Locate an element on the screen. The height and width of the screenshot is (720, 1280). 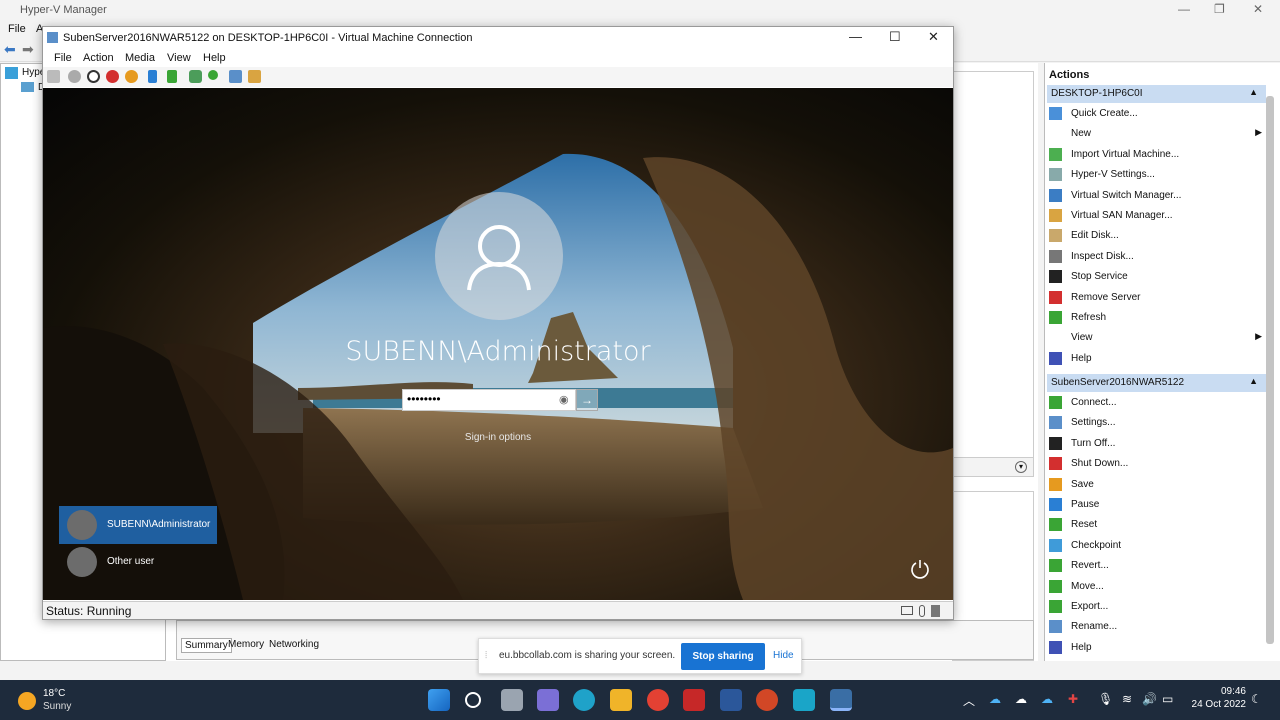
chevron-down-icon: ▾ is located at coordinates (1021, 467).